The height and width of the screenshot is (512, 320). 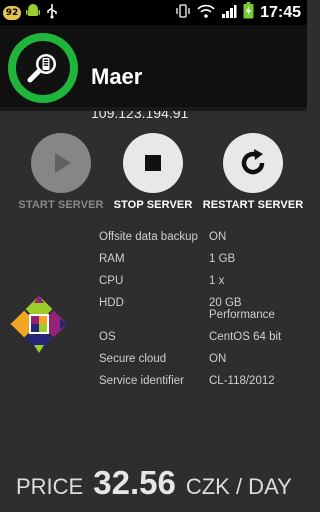 I want to click on spec-label: RAM, so click(x=112, y=259).